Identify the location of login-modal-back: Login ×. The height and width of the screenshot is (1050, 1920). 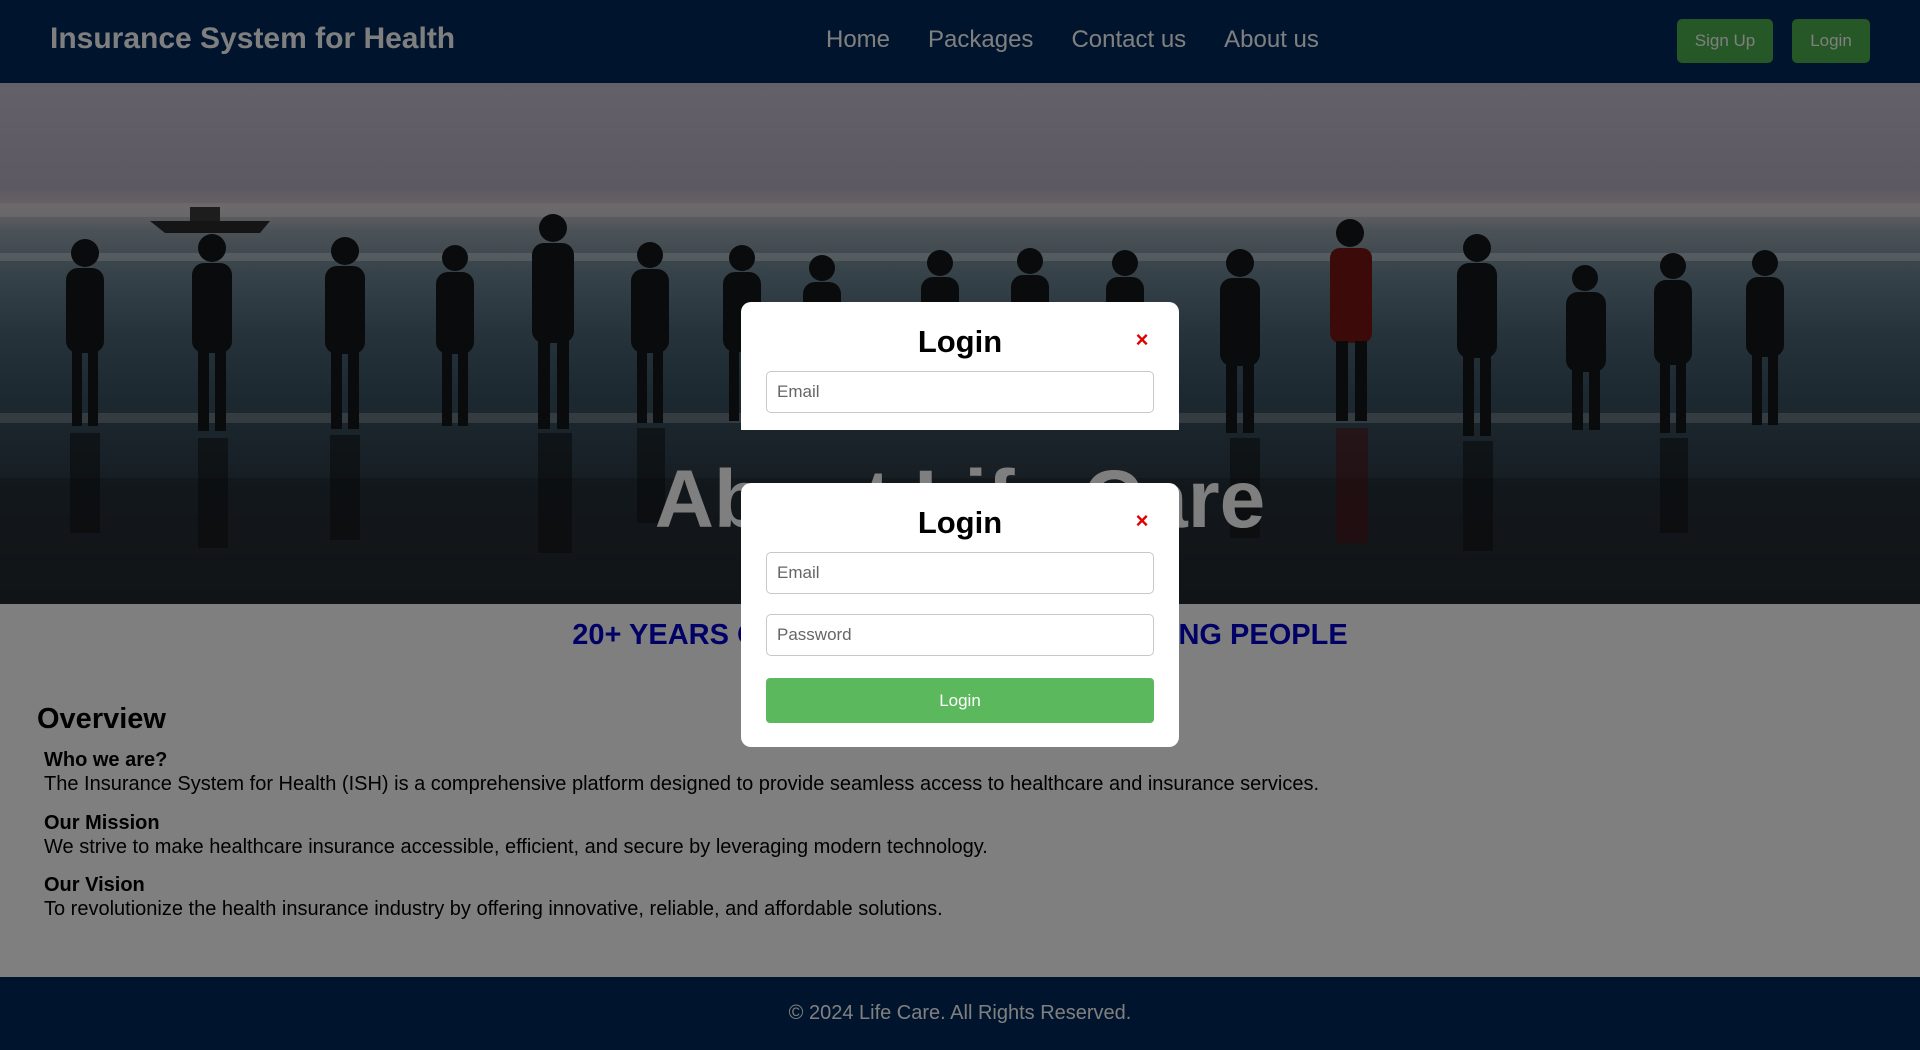
(960, 366).